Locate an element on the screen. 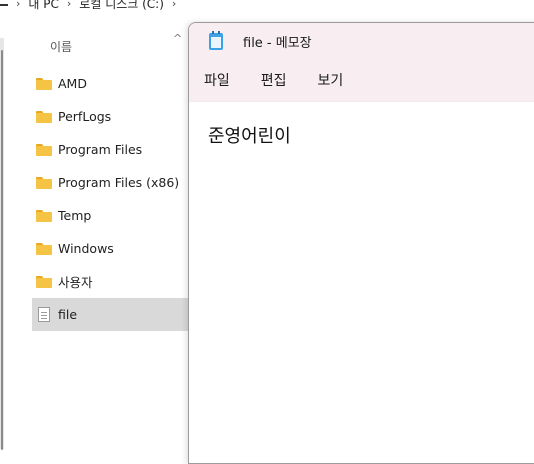  item-name: AMD is located at coordinates (72, 83).